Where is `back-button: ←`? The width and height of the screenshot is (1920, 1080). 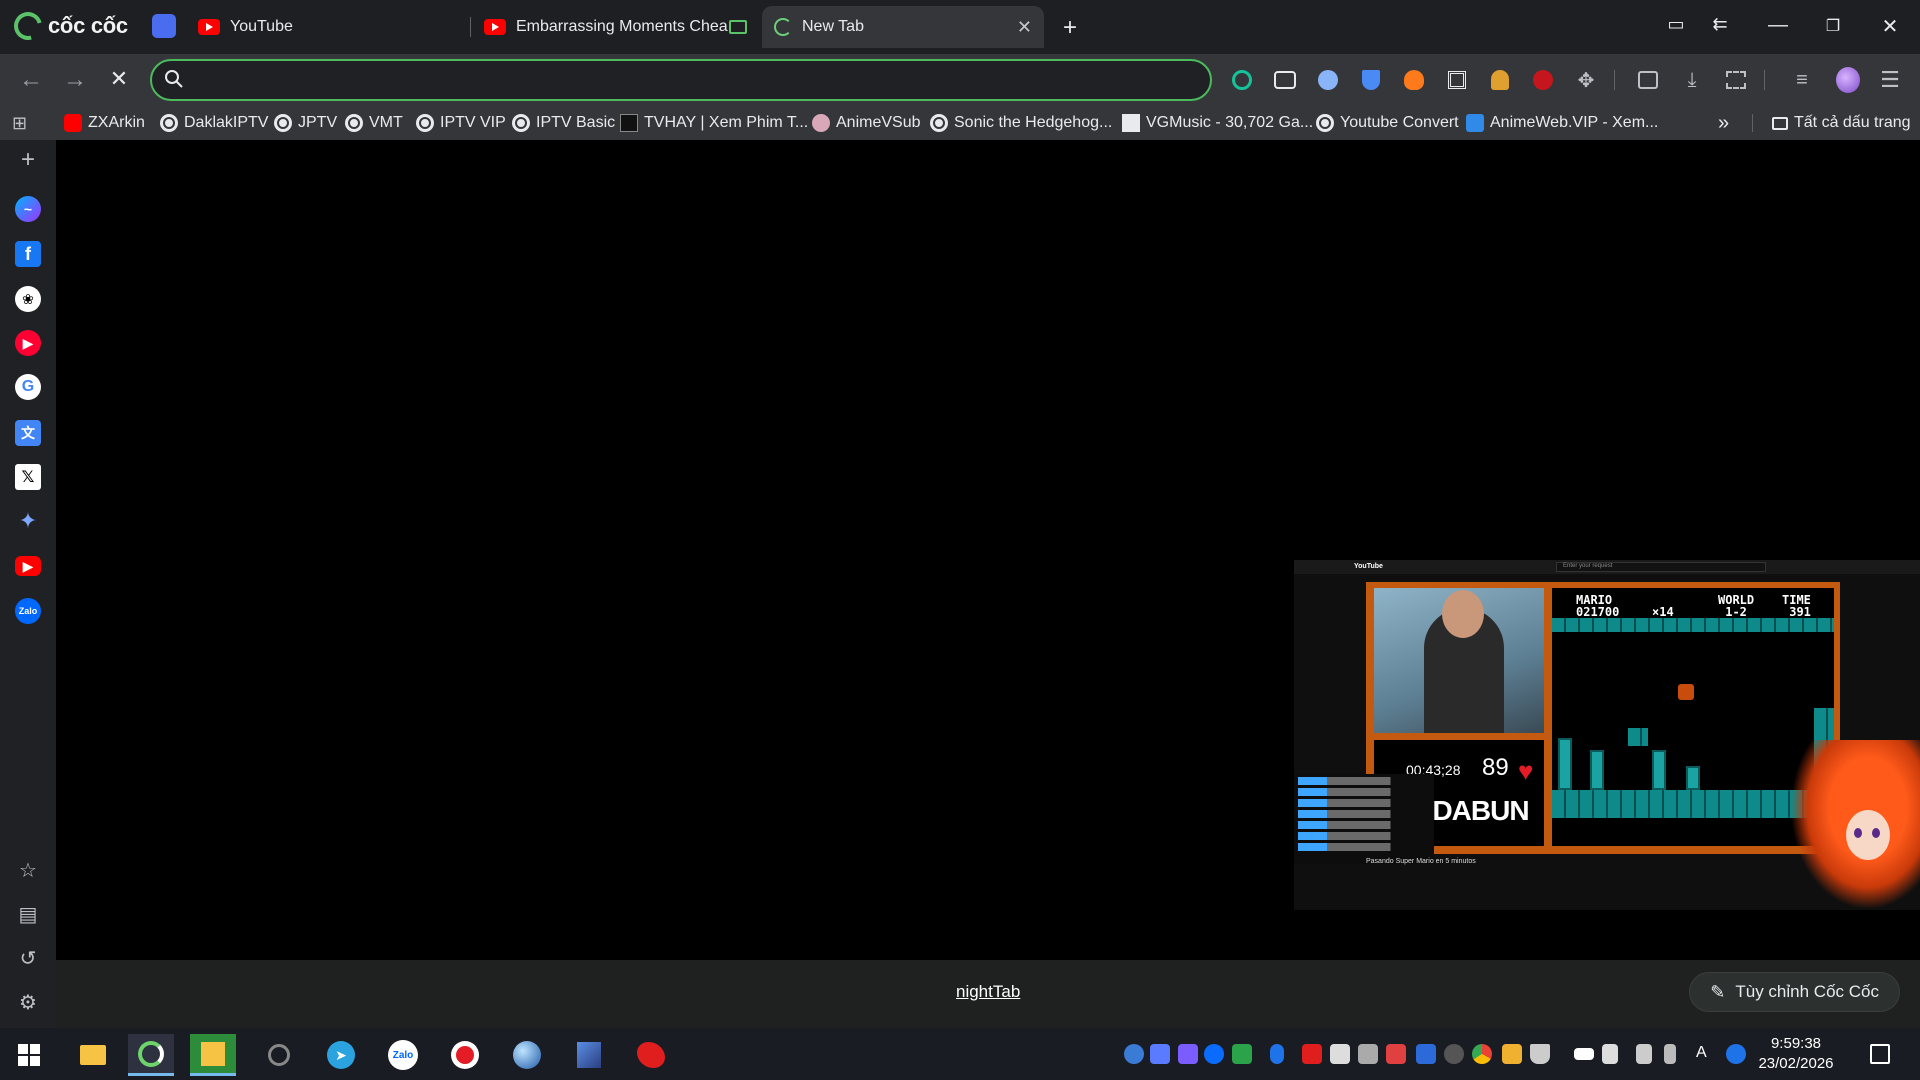
back-button: ← is located at coordinates (31, 80).